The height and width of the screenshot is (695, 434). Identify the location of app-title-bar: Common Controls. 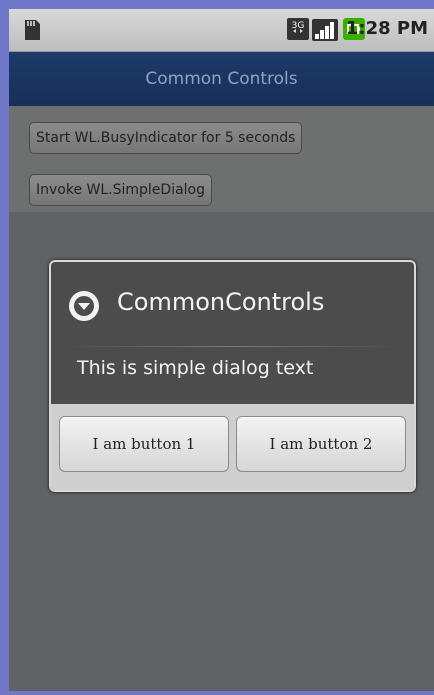
(221, 79).